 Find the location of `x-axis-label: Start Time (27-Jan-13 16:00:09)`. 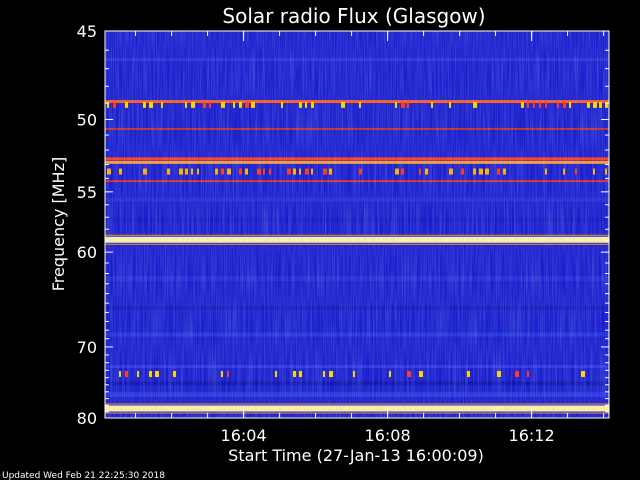

x-axis-label: Start Time (27-Jan-13 16:00:09) is located at coordinates (356, 455).